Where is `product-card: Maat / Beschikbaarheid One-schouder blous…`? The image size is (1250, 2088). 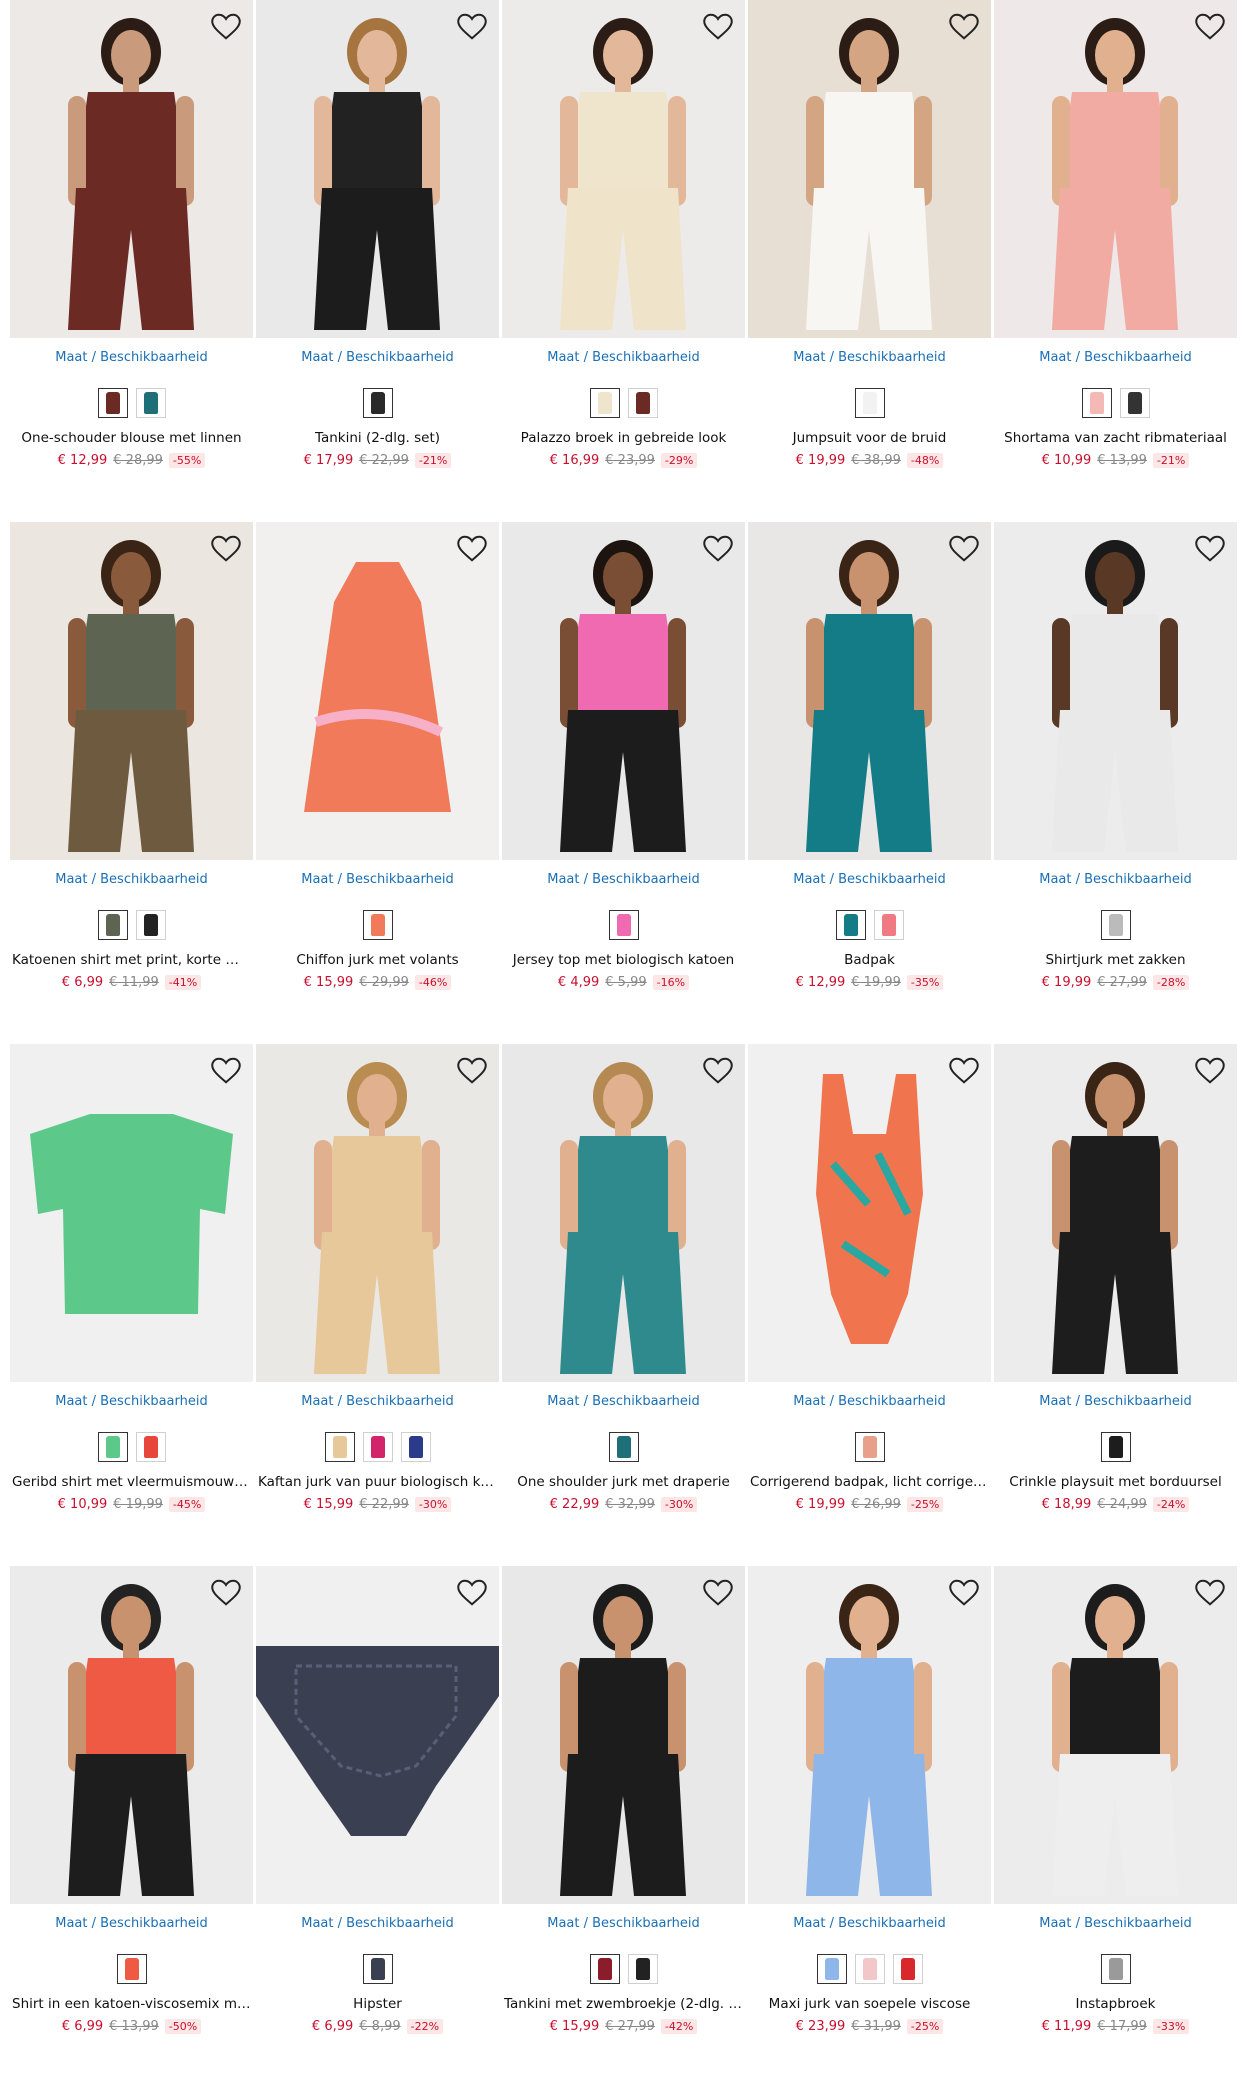 product-card: Maat / Beschikbaarheid One-schouder blous… is located at coordinates (131, 261).